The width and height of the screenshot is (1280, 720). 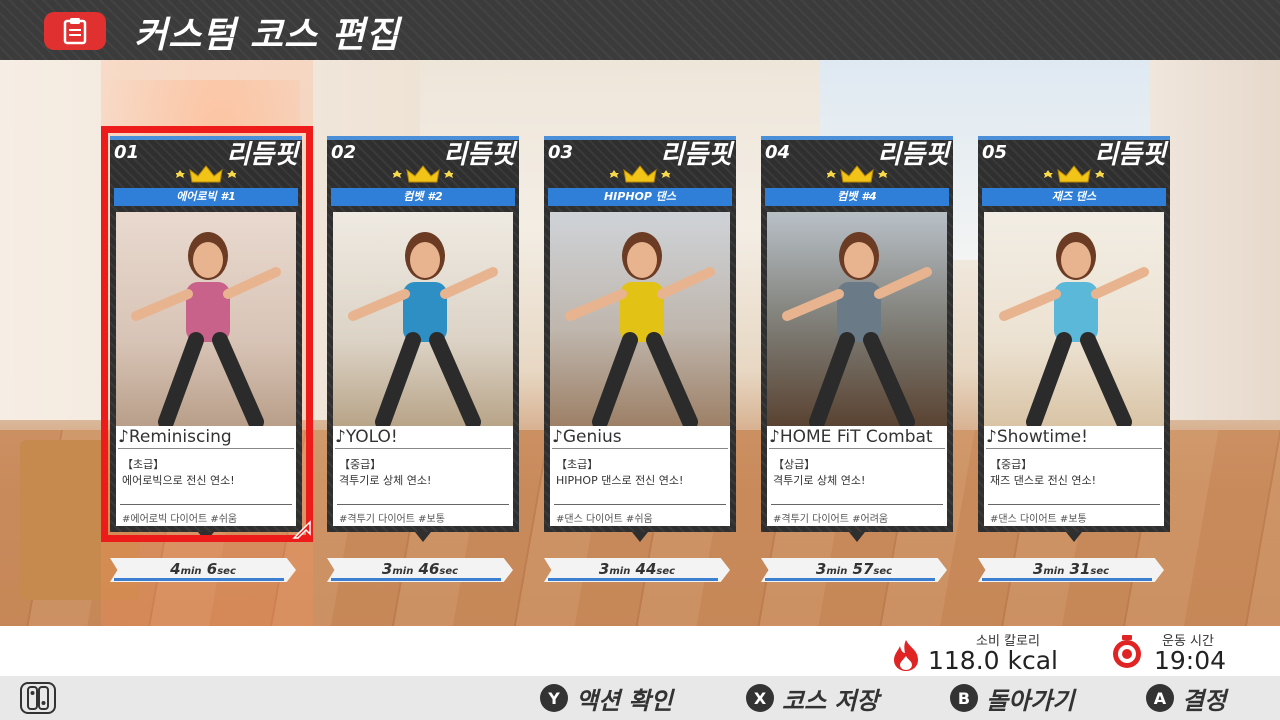 I want to click on difficulty-level: 【초급】, so click(x=577, y=464).